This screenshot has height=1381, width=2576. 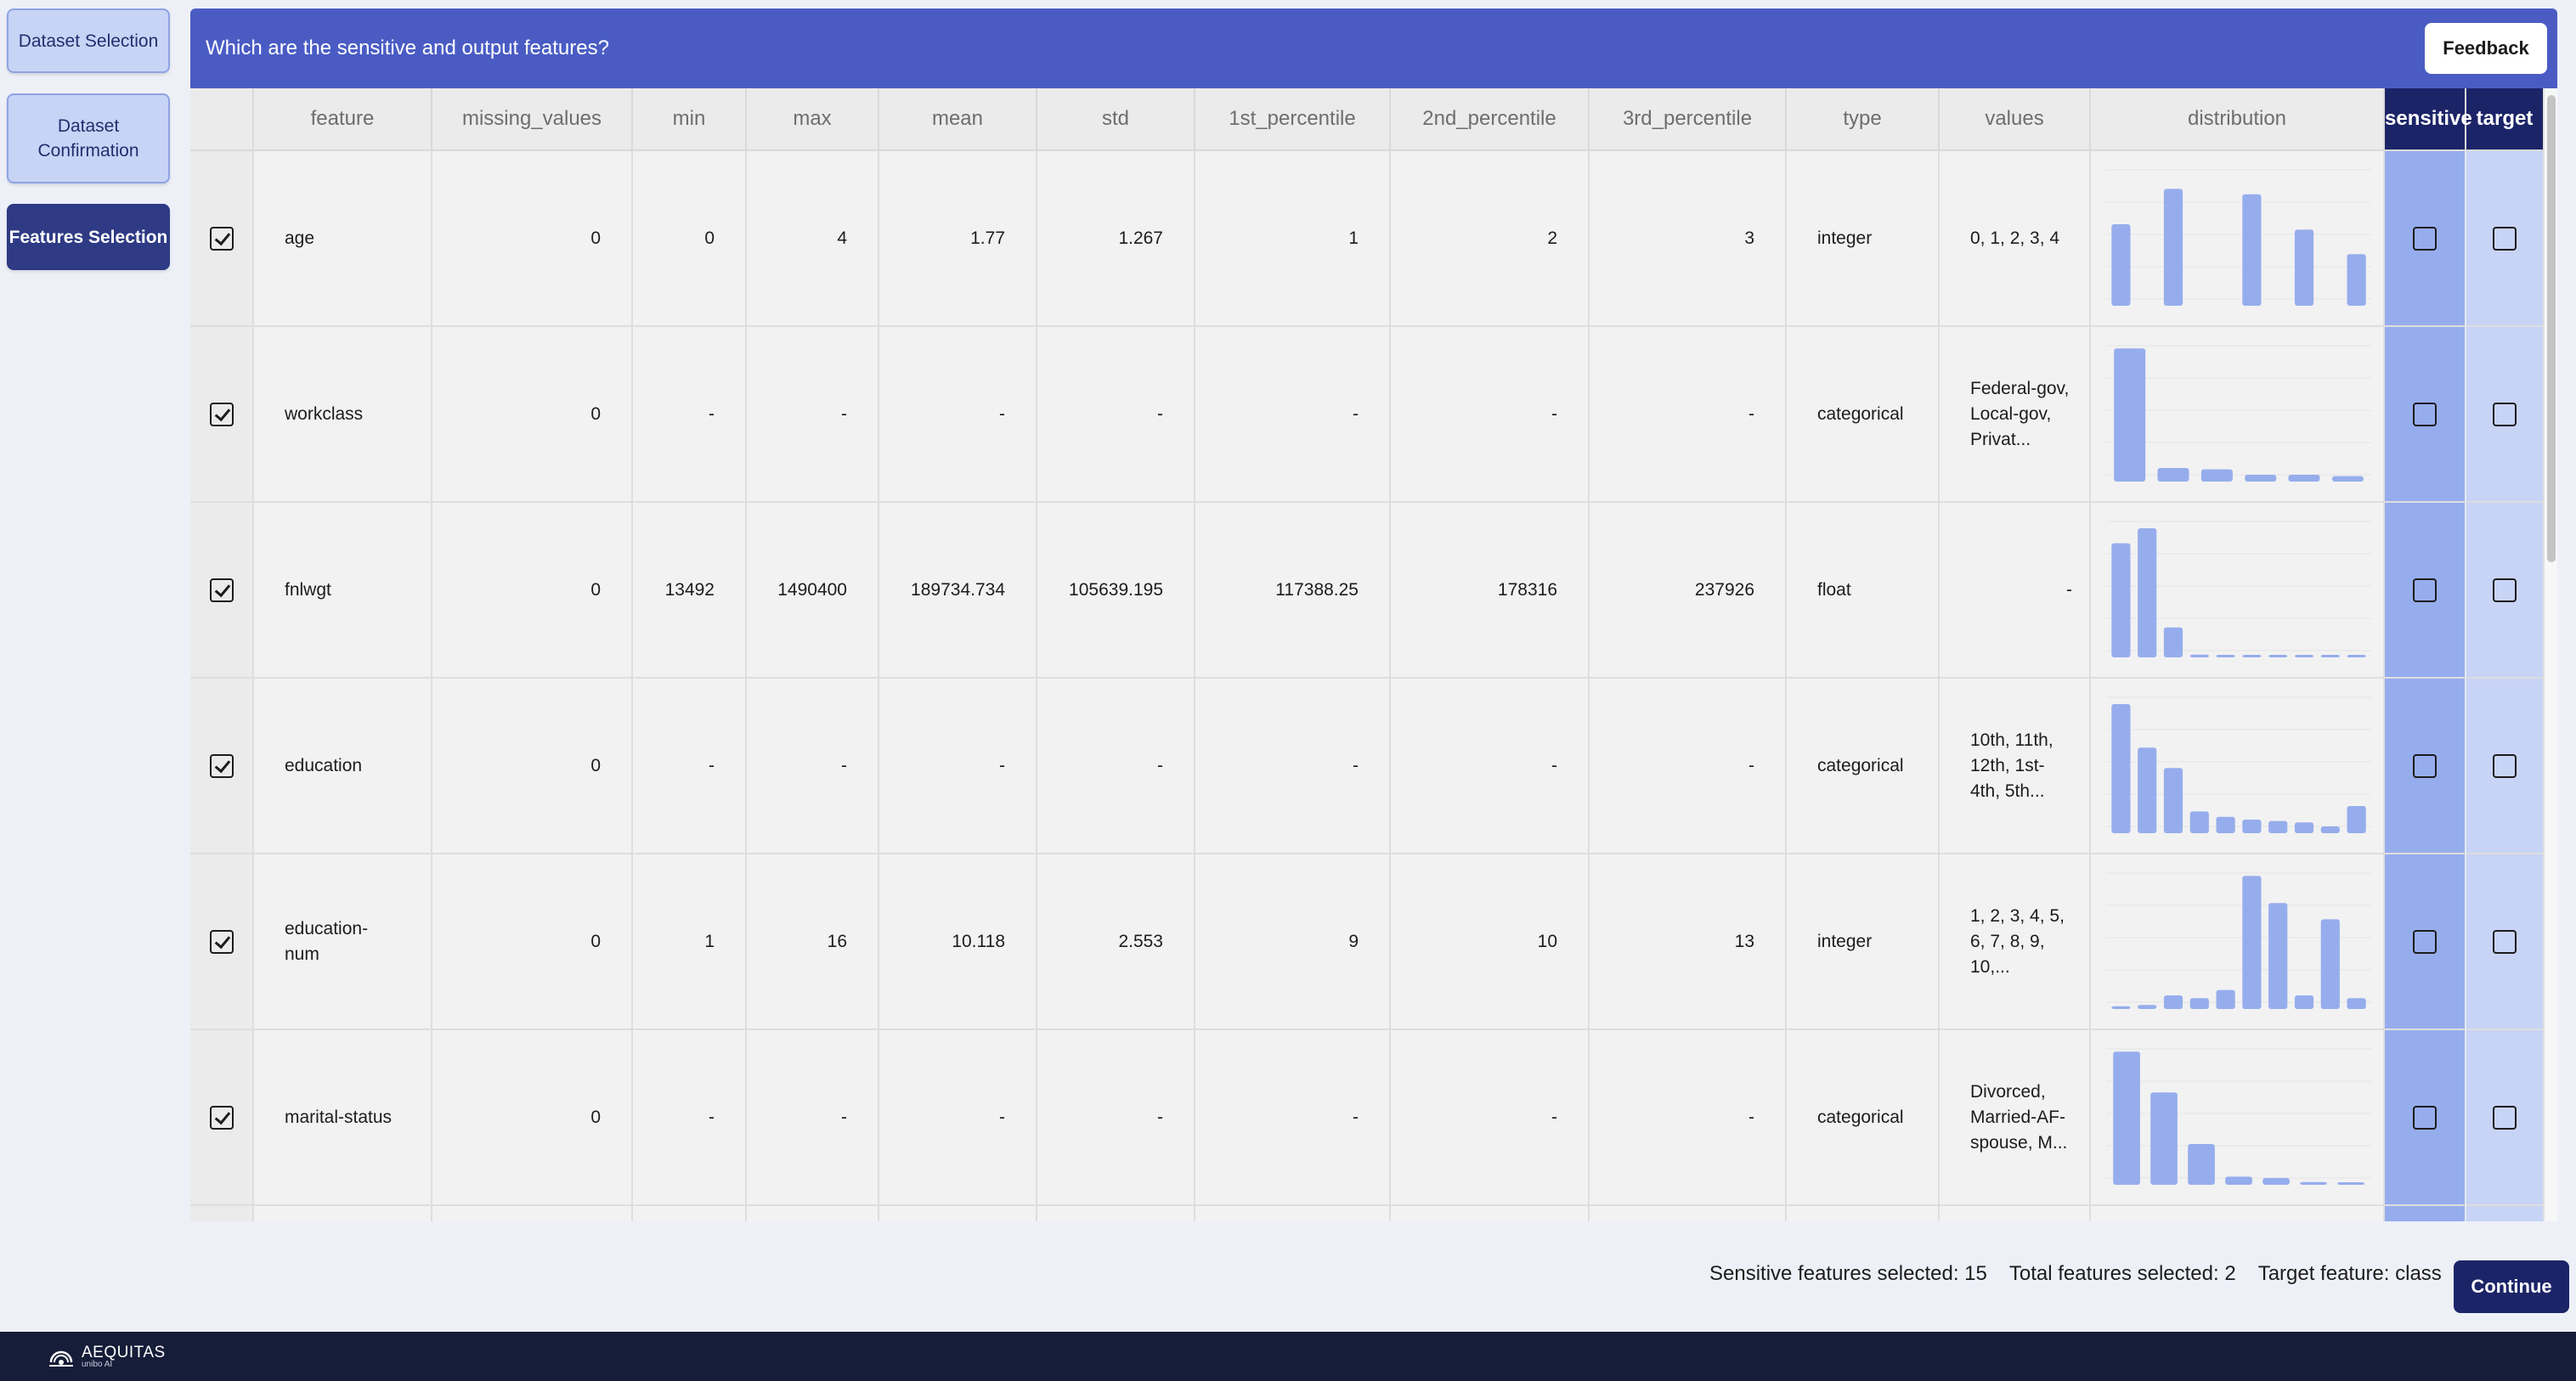 What do you see at coordinates (124, 1353) in the screenshot?
I see `logo-name: AEQUITAS` at bounding box center [124, 1353].